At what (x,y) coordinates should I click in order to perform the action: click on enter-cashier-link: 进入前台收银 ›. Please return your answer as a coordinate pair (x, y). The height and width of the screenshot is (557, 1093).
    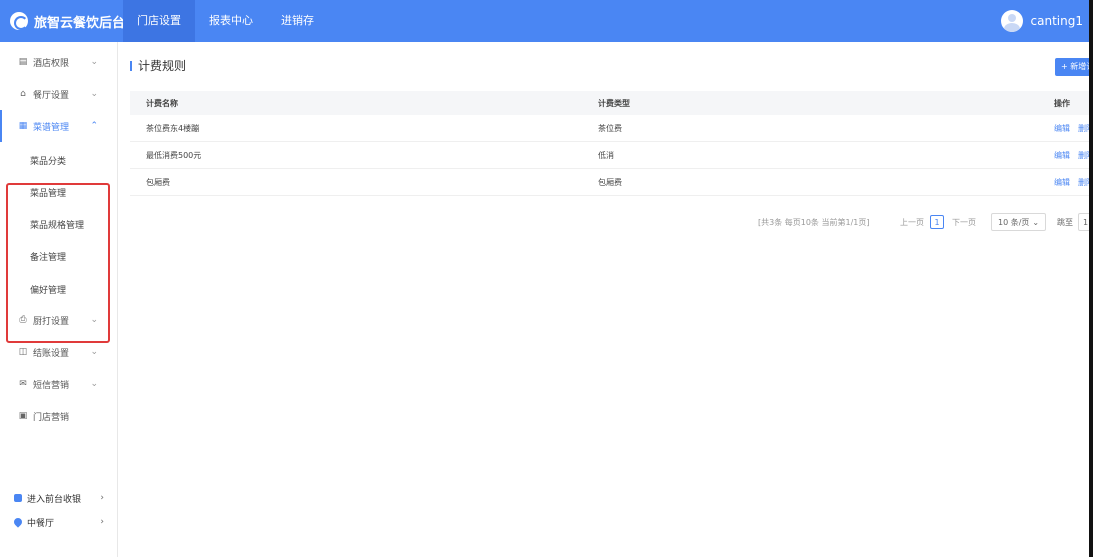
    Looking at the image, I should click on (64, 498).